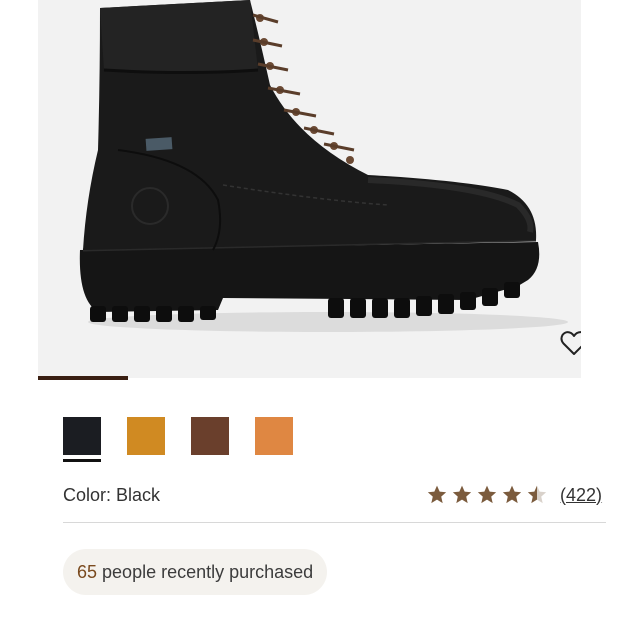  I want to click on rating: (422), so click(514, 495).